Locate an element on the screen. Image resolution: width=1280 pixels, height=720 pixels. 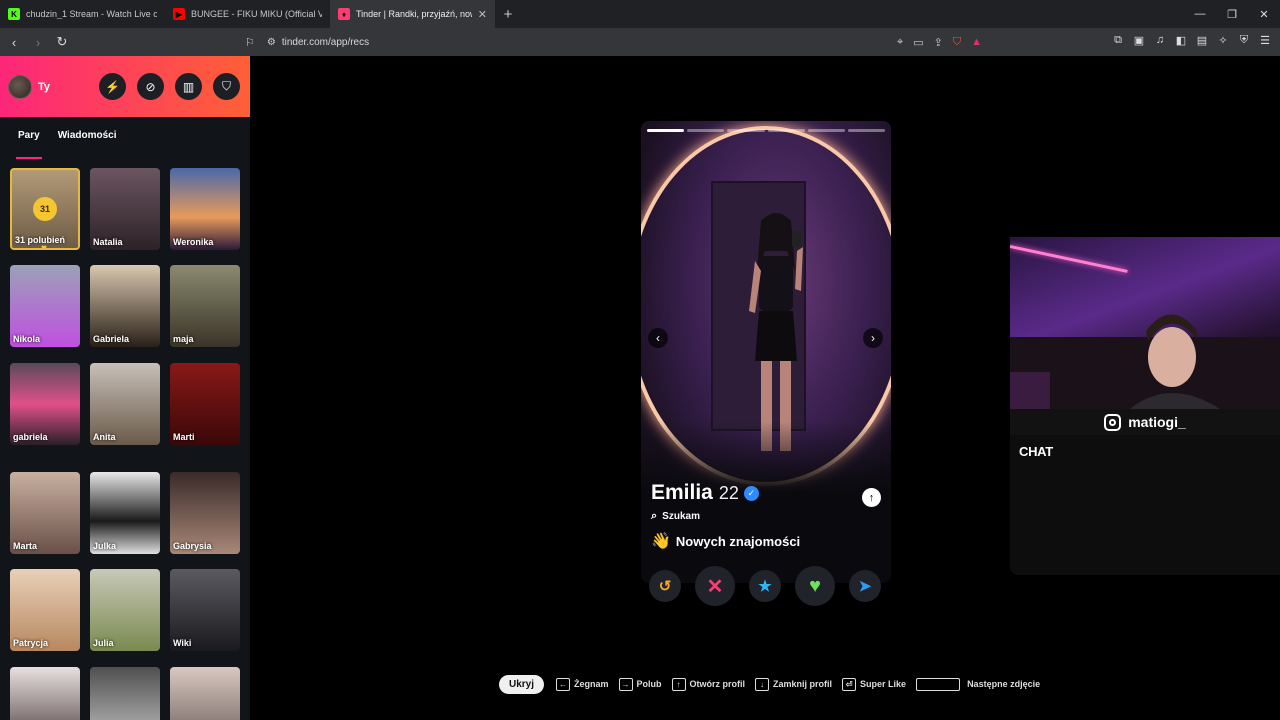
match-card: Gabriela is located at coordinates (125, 306).